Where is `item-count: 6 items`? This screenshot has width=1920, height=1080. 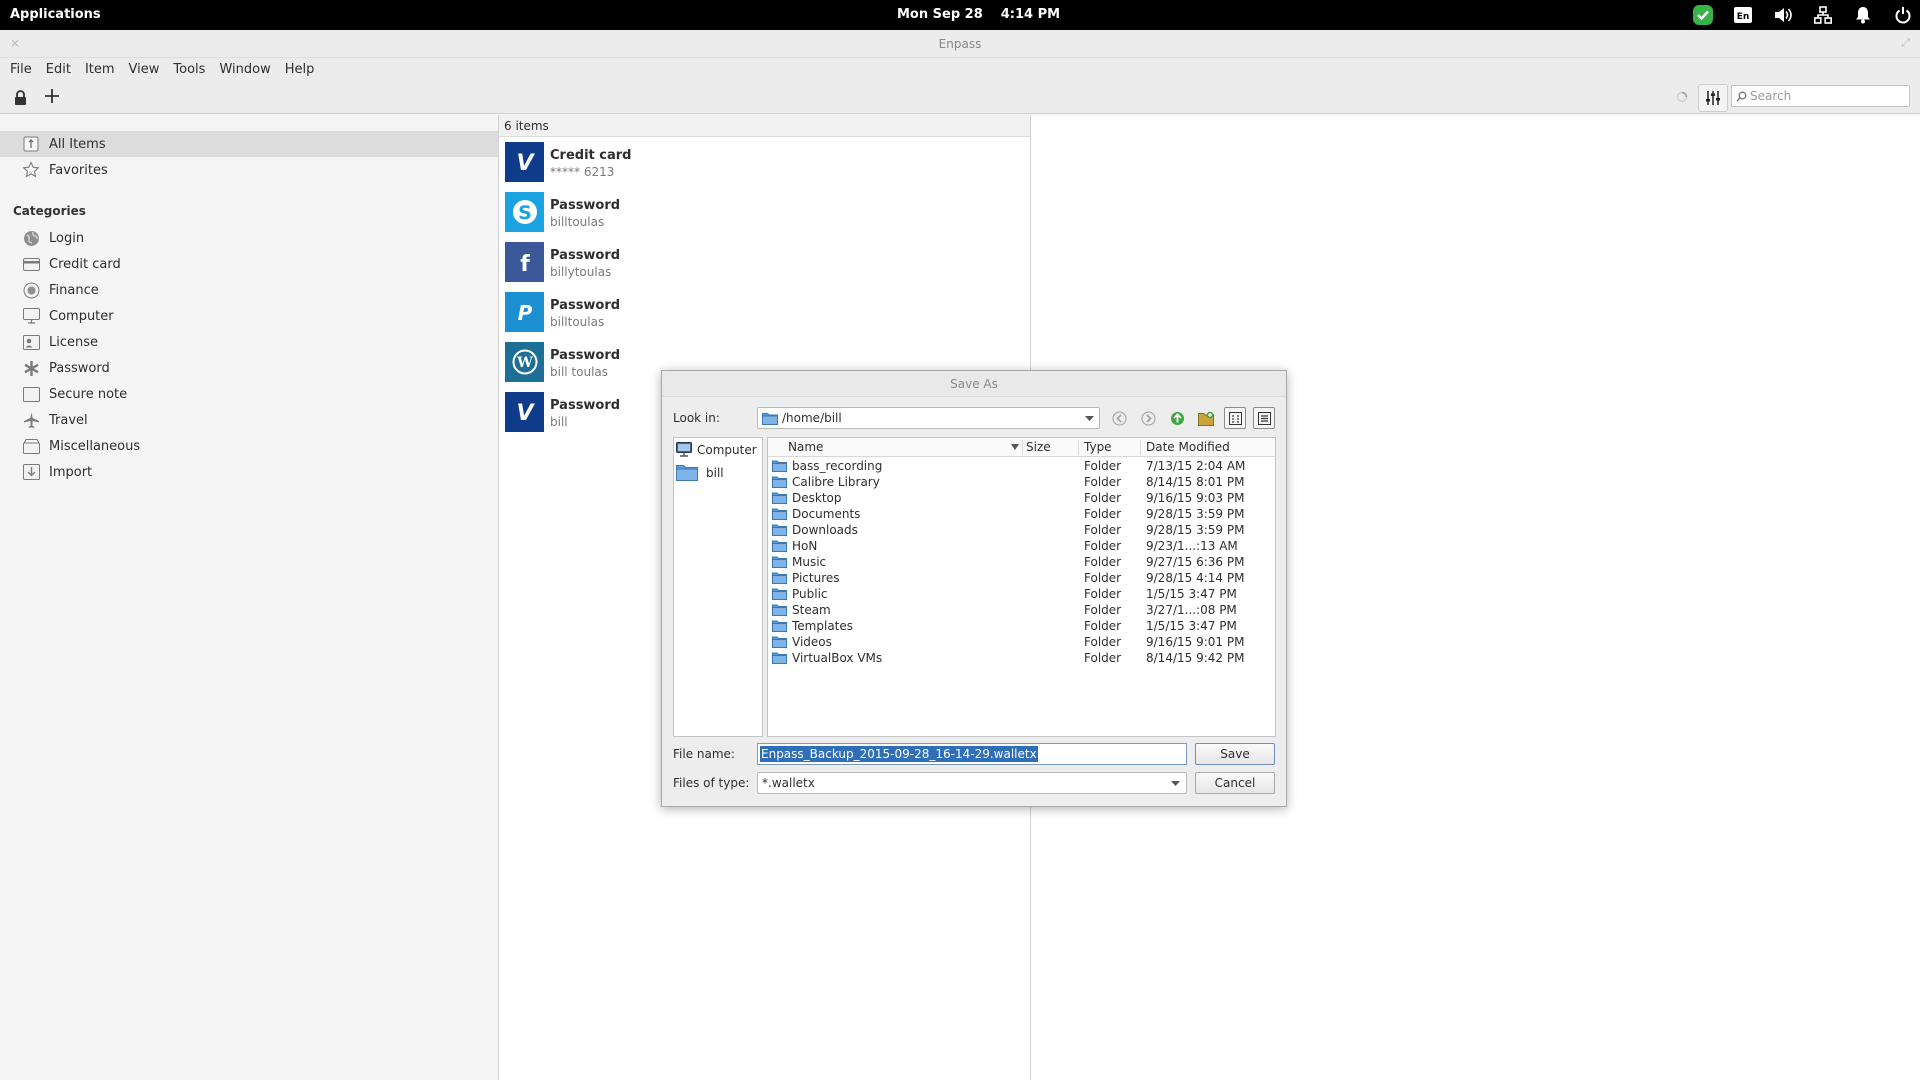 item-count: 6 items is located at coordinates (764, 126).